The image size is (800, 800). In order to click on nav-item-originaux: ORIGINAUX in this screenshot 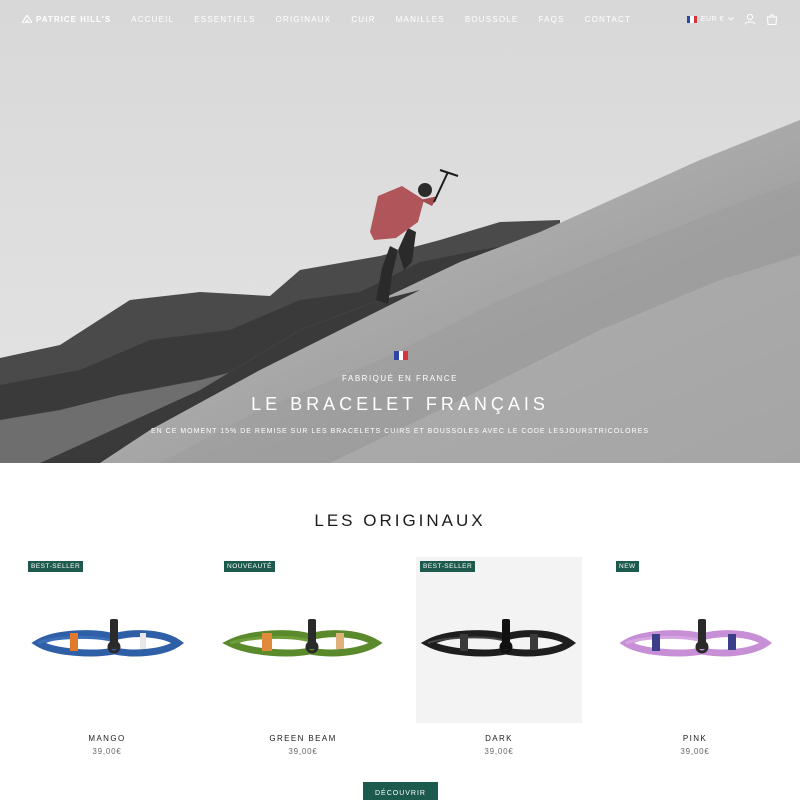, I will do `click(304, 19)`.